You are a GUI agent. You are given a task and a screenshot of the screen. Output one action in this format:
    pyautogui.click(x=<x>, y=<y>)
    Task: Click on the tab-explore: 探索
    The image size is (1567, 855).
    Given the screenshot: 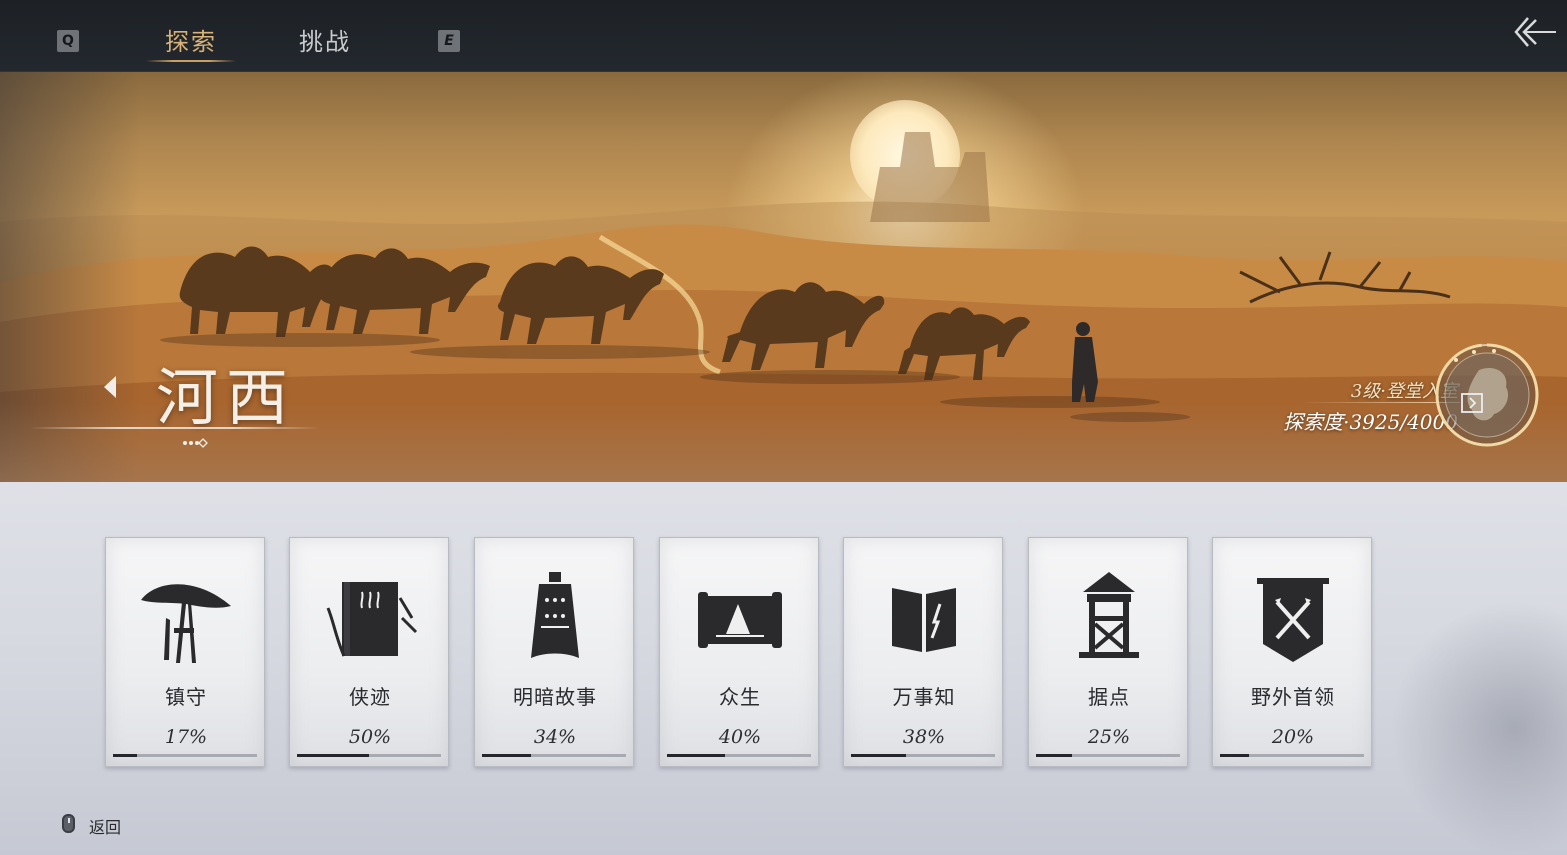 What is the action you would take?
    pyautogui.click(x=191, y=39)
    